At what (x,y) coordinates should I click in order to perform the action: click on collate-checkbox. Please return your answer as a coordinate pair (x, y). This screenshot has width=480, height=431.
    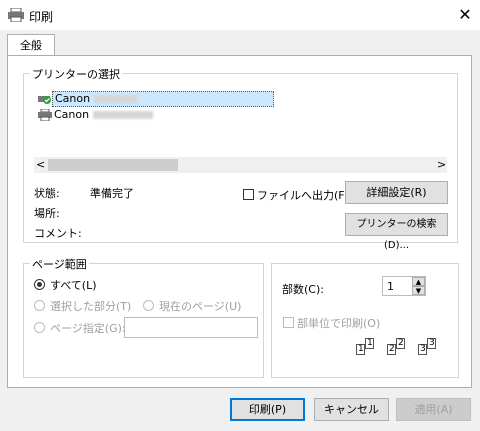
    Looking at the image, I should click on (288, 322).